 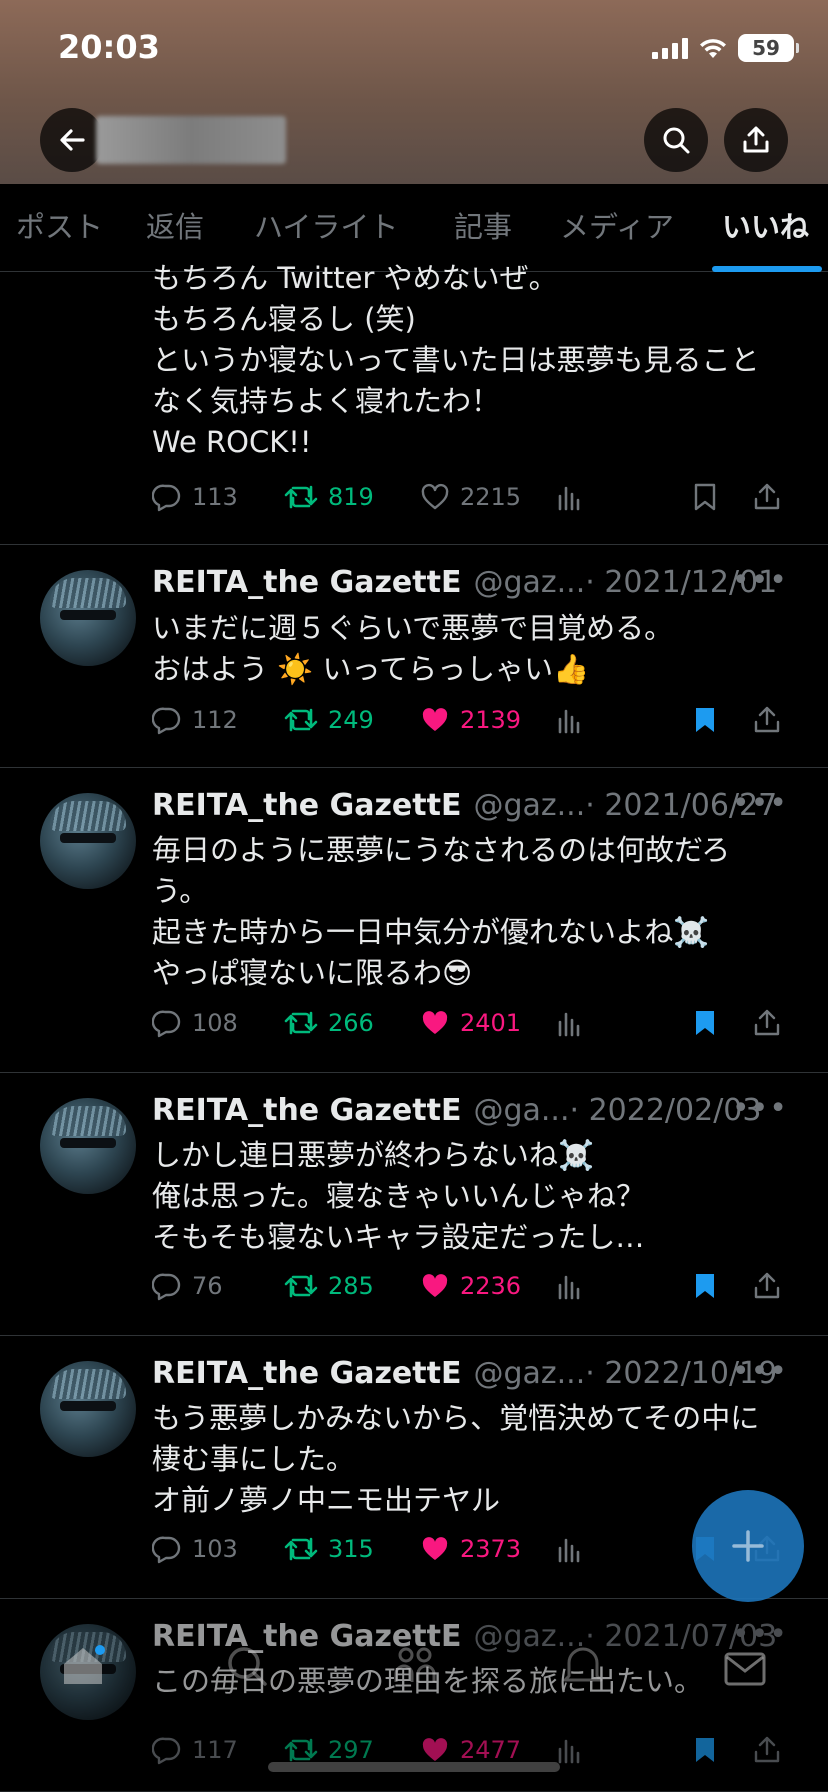 I want to click on reply-button: 113, so click(x=195, y=497).